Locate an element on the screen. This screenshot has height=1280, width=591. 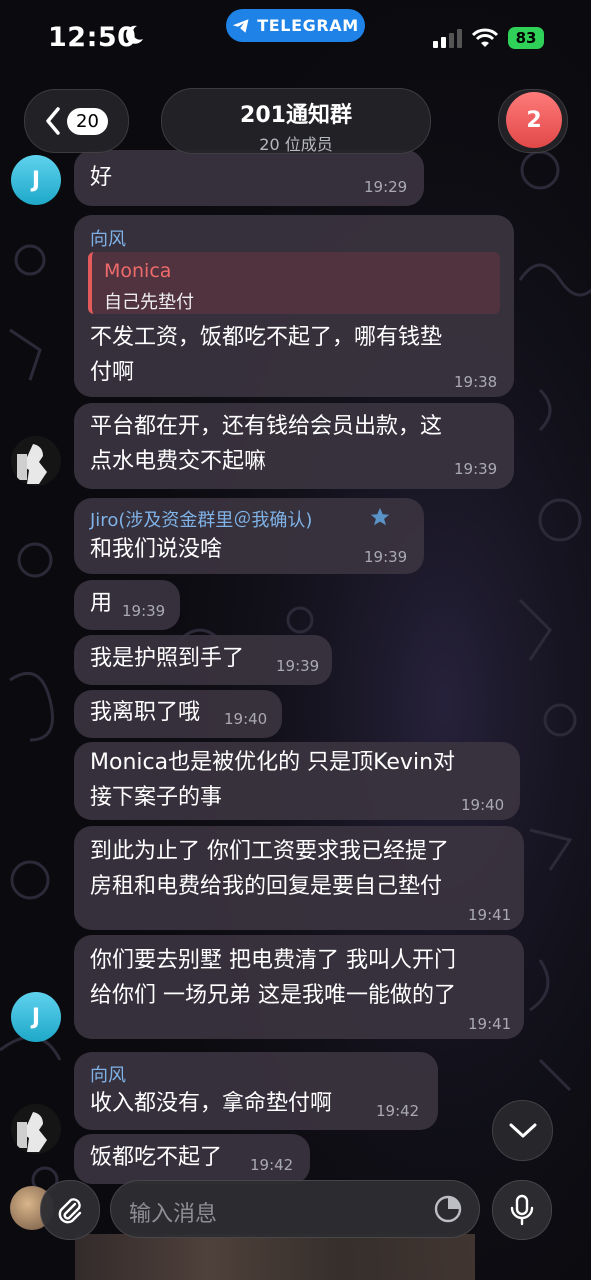
signal-icon is located at coordinates (447, 38).